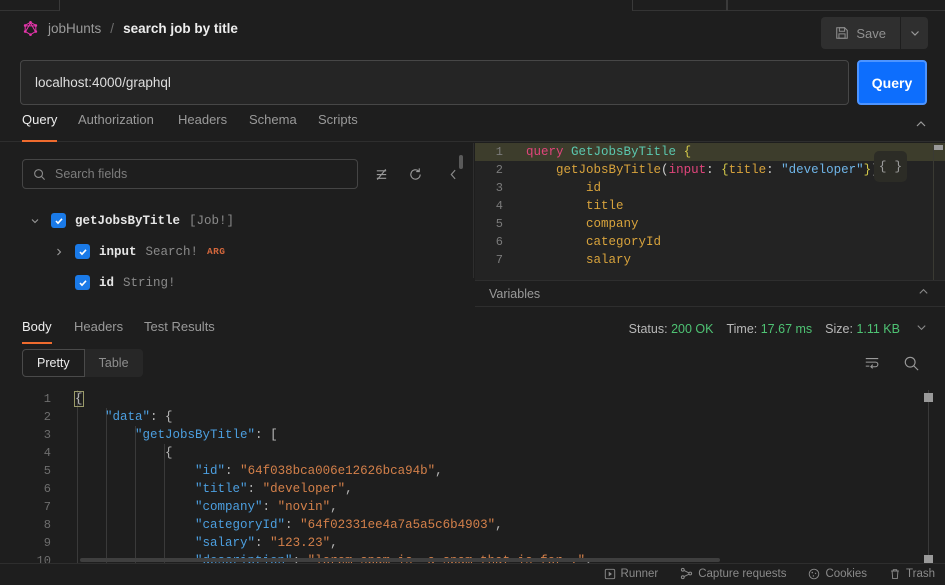 The width and height of the screenshot is (945, 585). I want to click on code-token: categoryId, so click(624, 242).